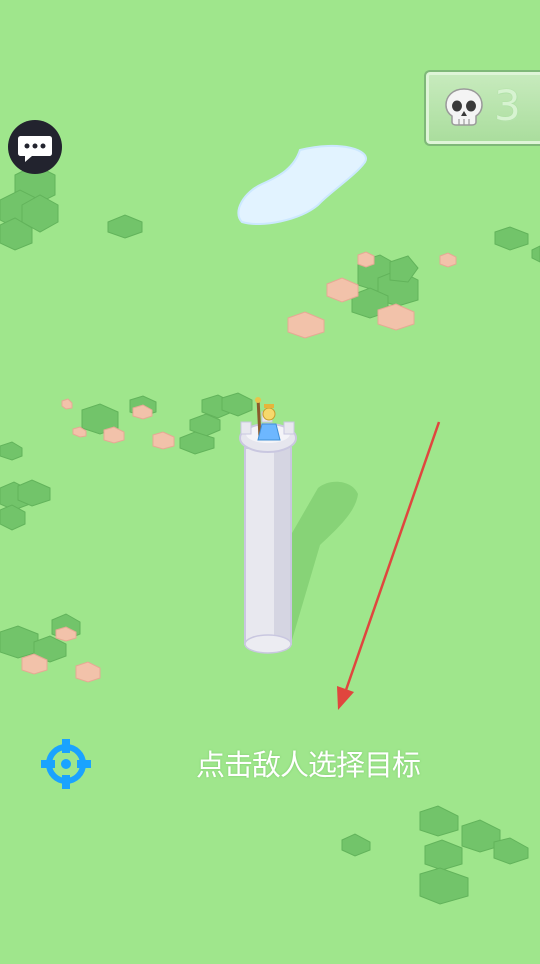 This screenshot has height=964, width=540. Describe the element at coordinates (268, 532) in the screenshot. I see `tower` at that location.